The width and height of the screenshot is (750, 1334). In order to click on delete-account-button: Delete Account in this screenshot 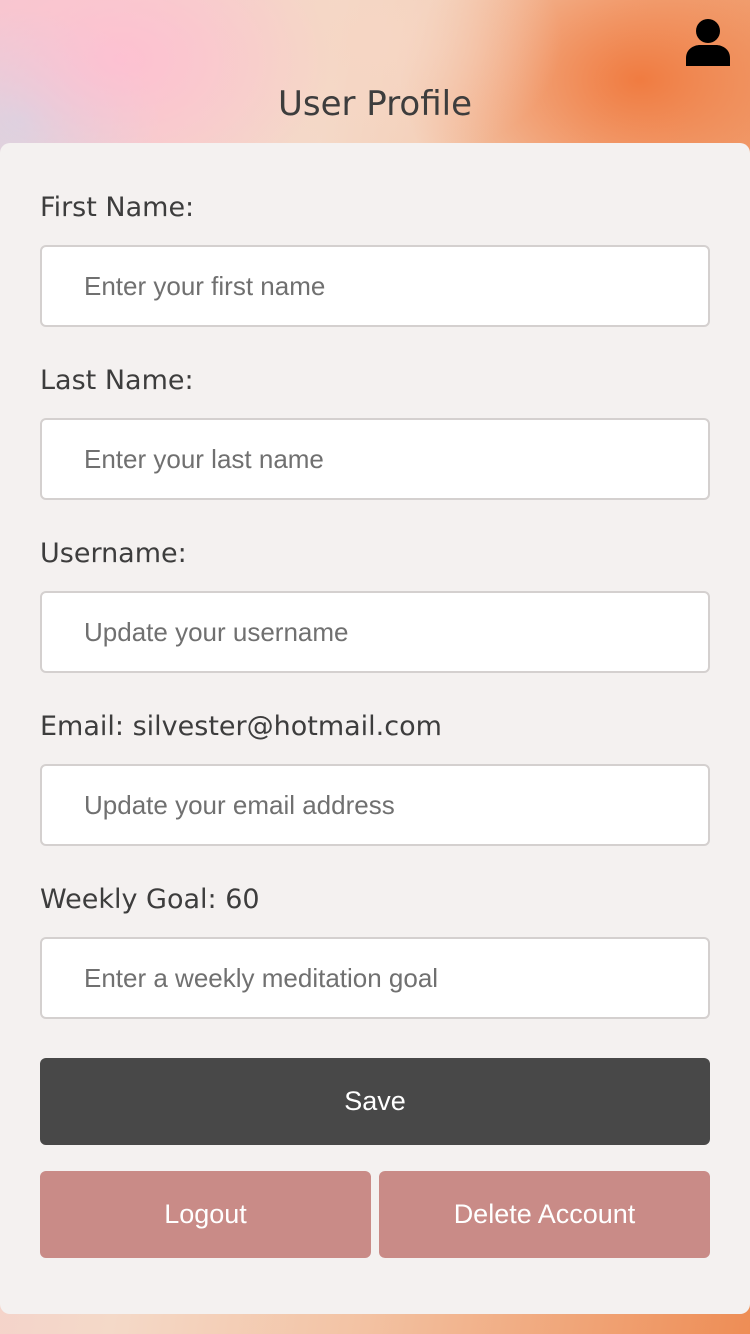, I will do `click(544, 1214)`.